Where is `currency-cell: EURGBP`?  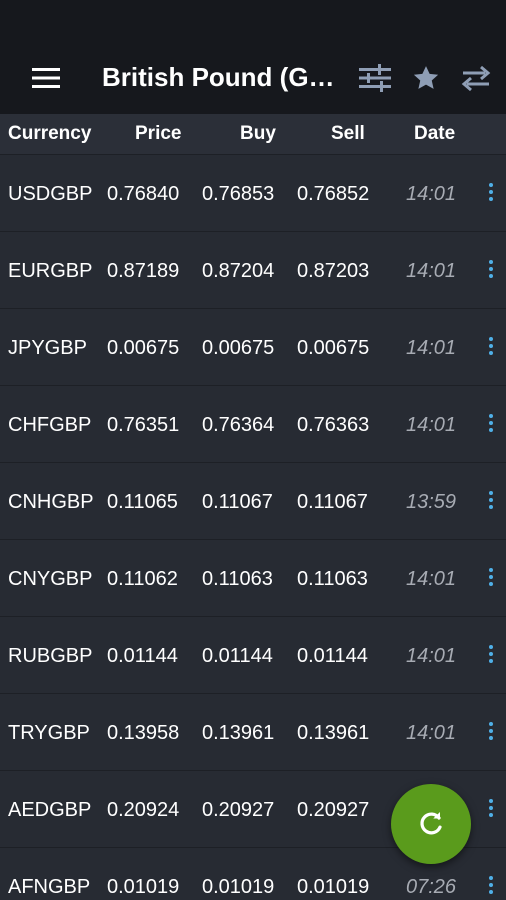 currency-cell: EURGBP is located at coordinates (50, 271).